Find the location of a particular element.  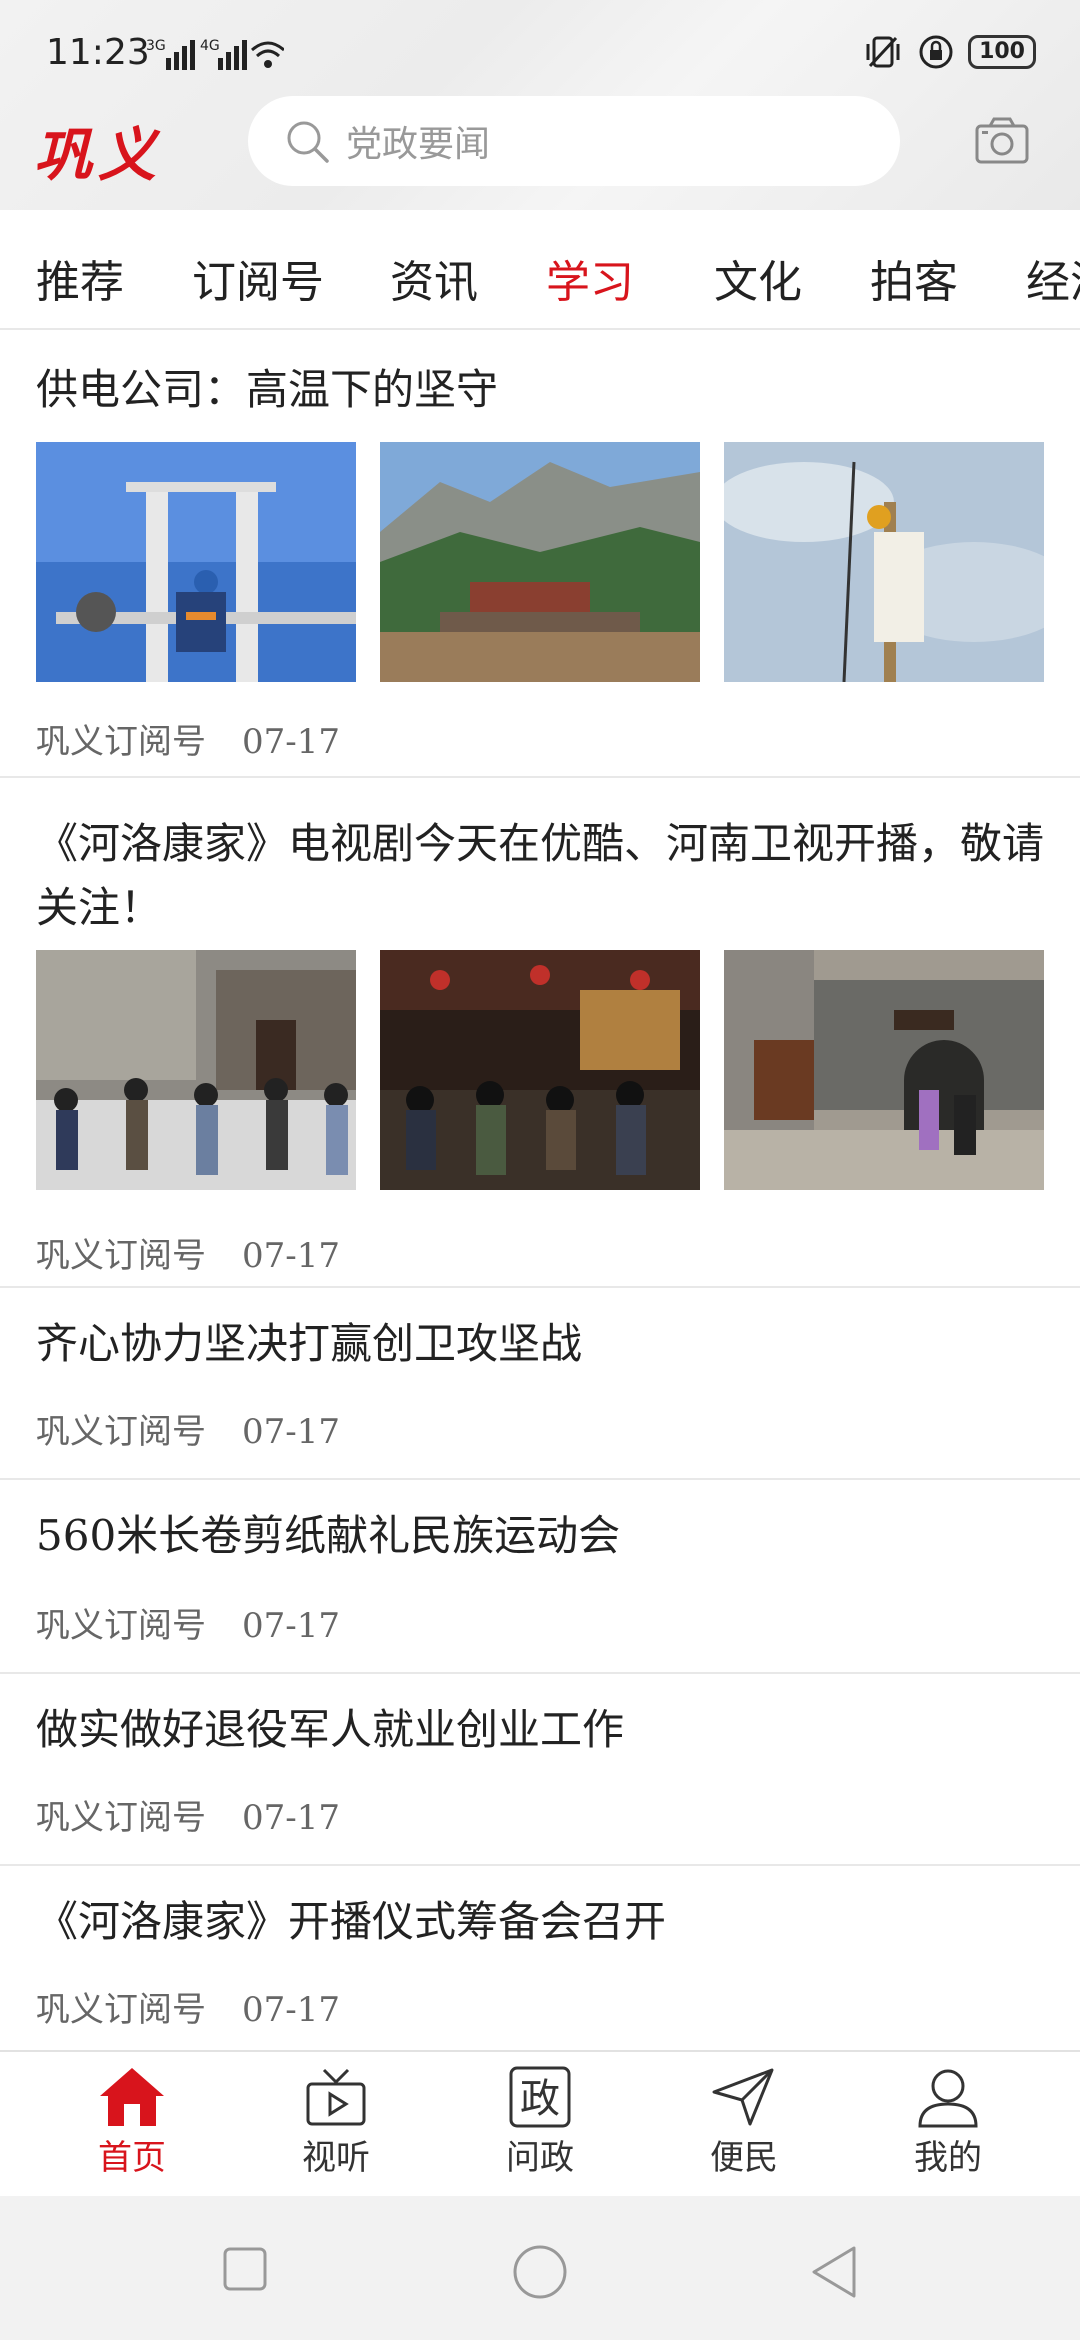

nav-label: 首页 is located at coordinates (132, 2158).